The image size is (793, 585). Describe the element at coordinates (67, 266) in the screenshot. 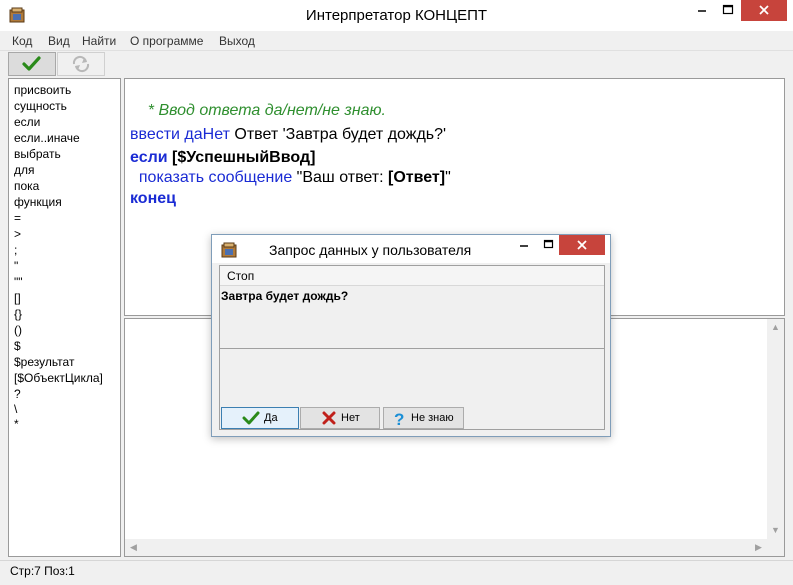

I see `list-item: "` at that location.